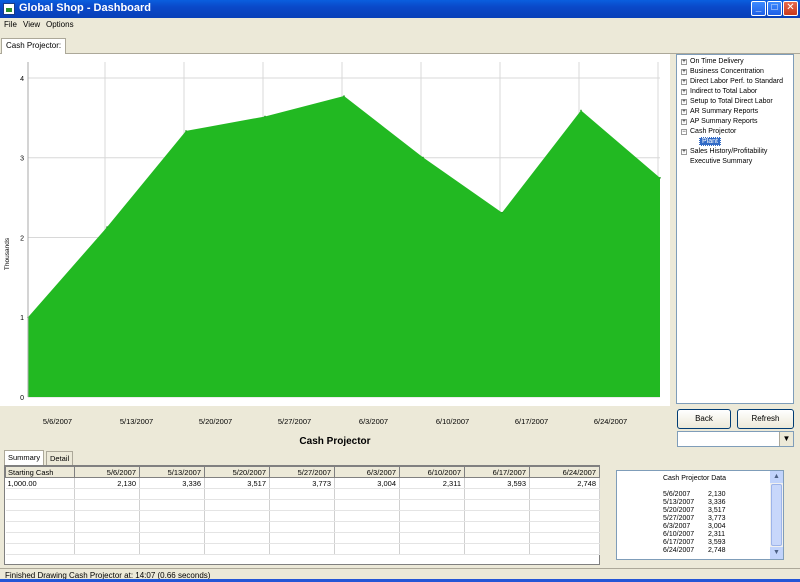 The image size is (800, 582). What do you see at coordinates (774, 8) in the screenshot?
I see `maximize-button: □` at bounding box center [774, 8].